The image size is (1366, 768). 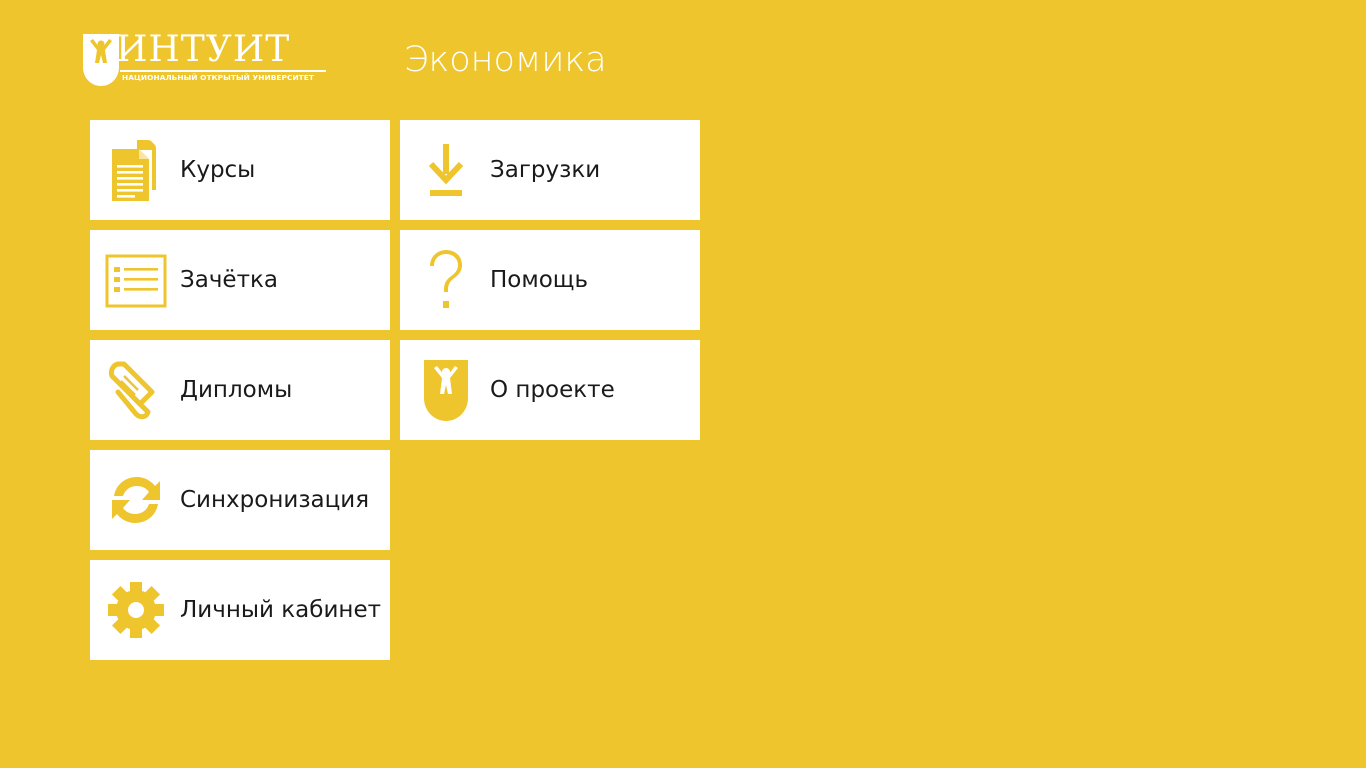 I want to click on tile-personal-account: Личный кабинет, so click(x=240, y=610).